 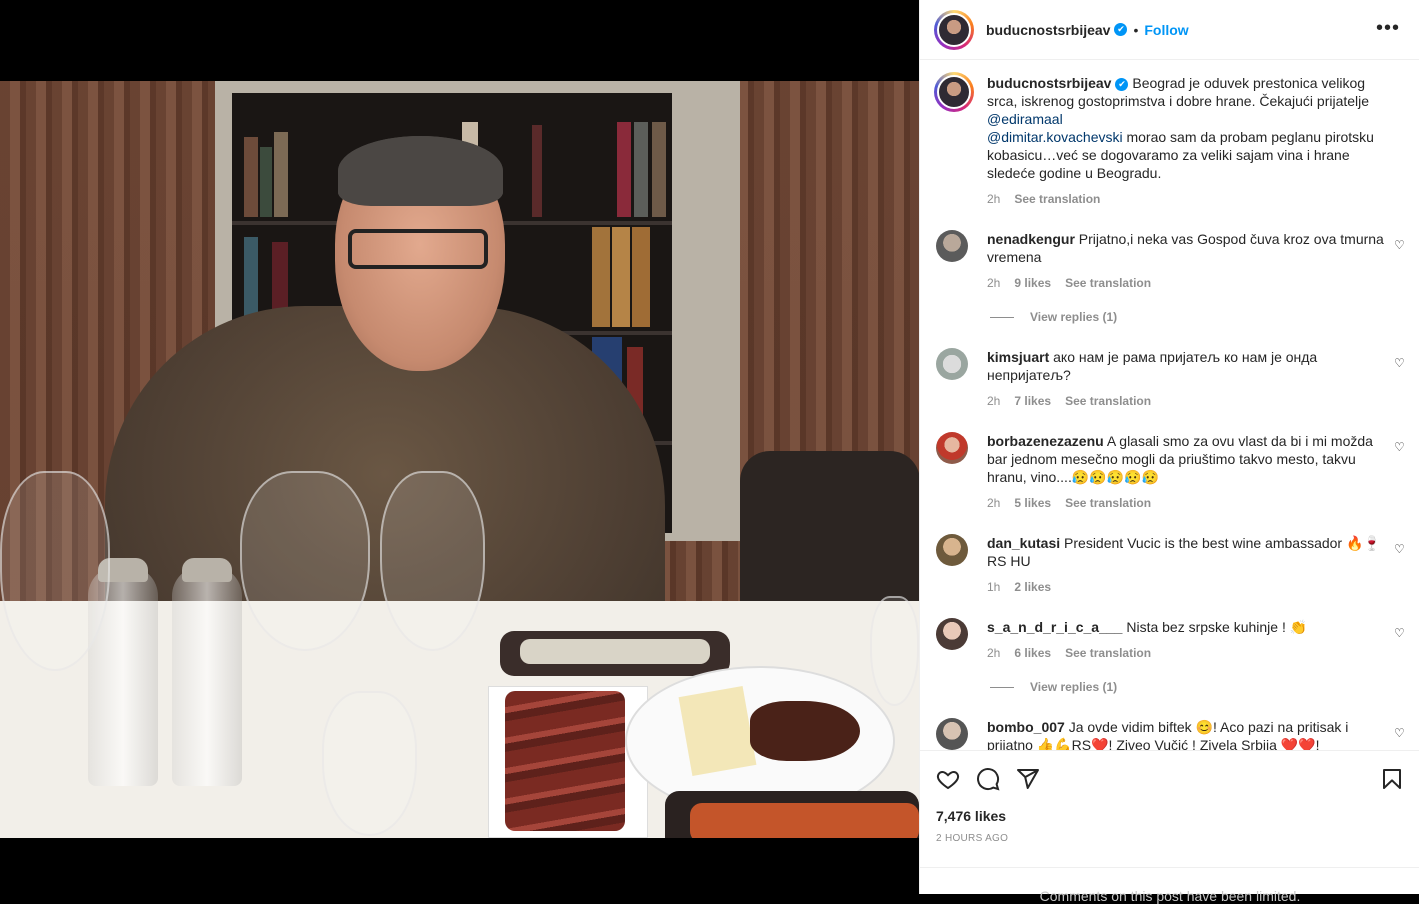 What do you see at coordinates (804, 820) in the screenshot?
I see `stew` at bounding box center [804, 820].